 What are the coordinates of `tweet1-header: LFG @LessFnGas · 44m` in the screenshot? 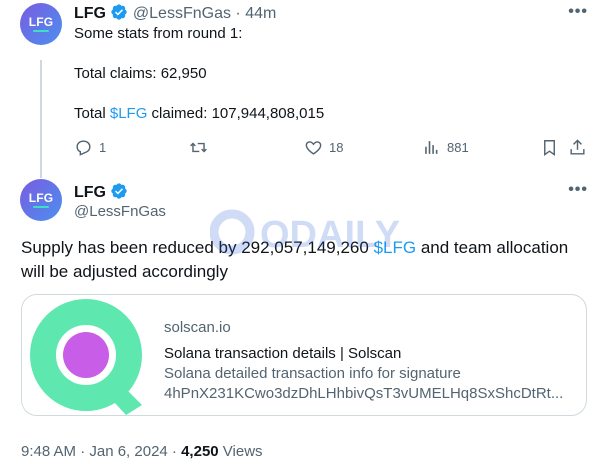 It's located at (175, 13).